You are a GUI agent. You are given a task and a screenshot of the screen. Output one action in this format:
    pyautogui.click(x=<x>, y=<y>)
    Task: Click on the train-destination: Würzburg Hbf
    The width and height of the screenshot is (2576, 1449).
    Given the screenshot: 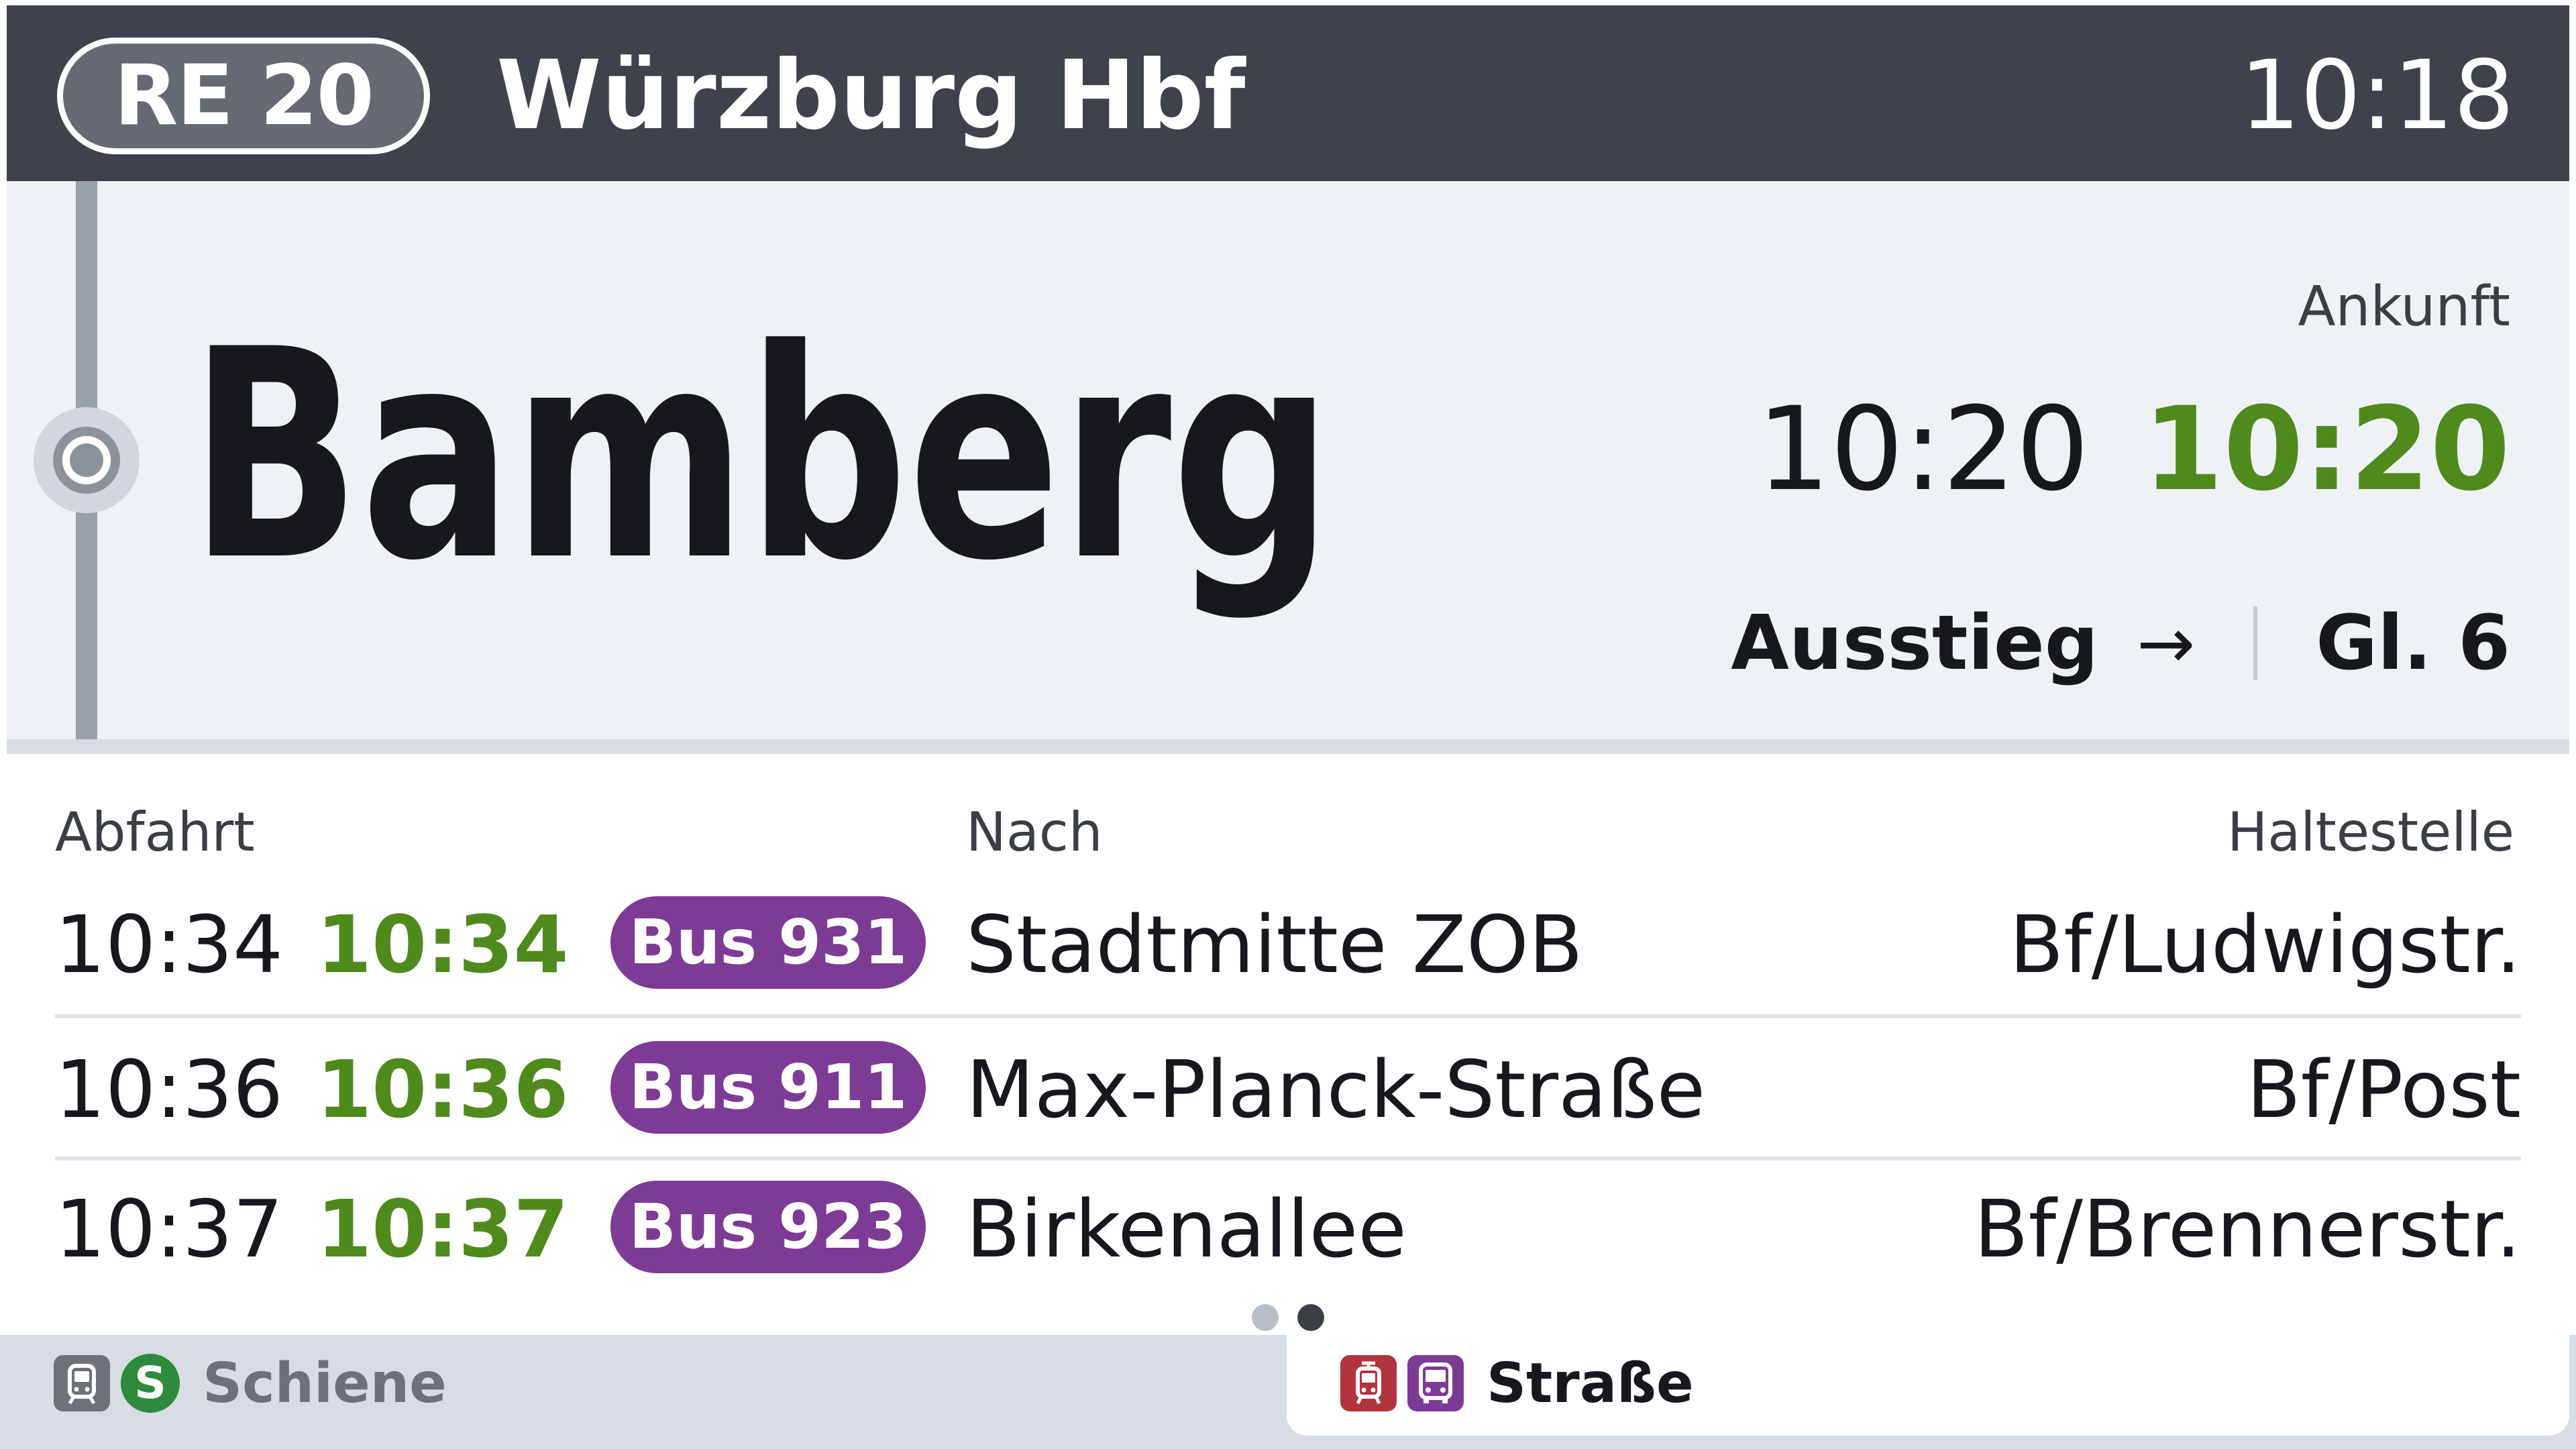 What is the action you would take?
    pyautogui.click(x=871, y=95)
    